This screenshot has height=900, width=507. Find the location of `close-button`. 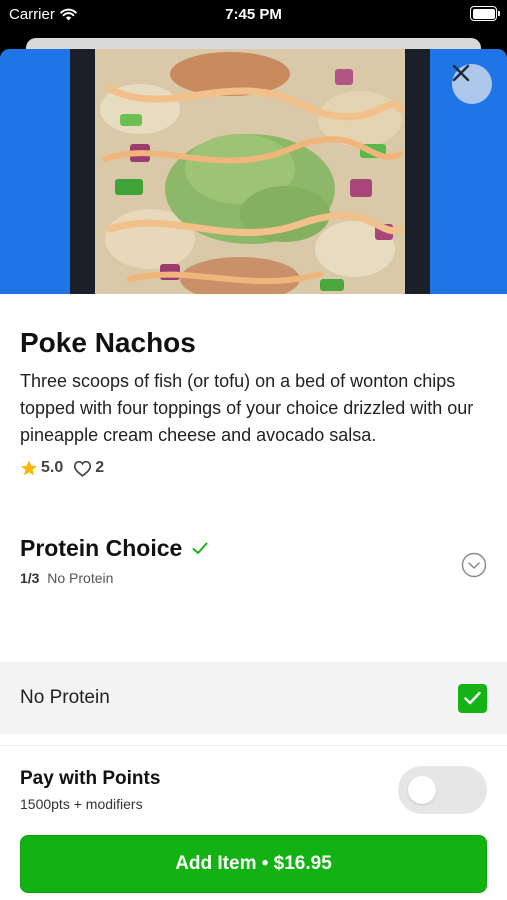

close-button is located at coordinates (472, 84).